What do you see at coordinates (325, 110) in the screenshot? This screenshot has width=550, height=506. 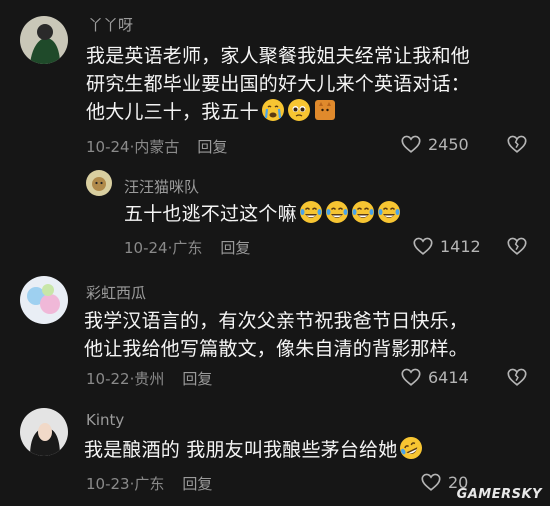 I see `cat-sticker-emoji` at bounding box center [325, 110].